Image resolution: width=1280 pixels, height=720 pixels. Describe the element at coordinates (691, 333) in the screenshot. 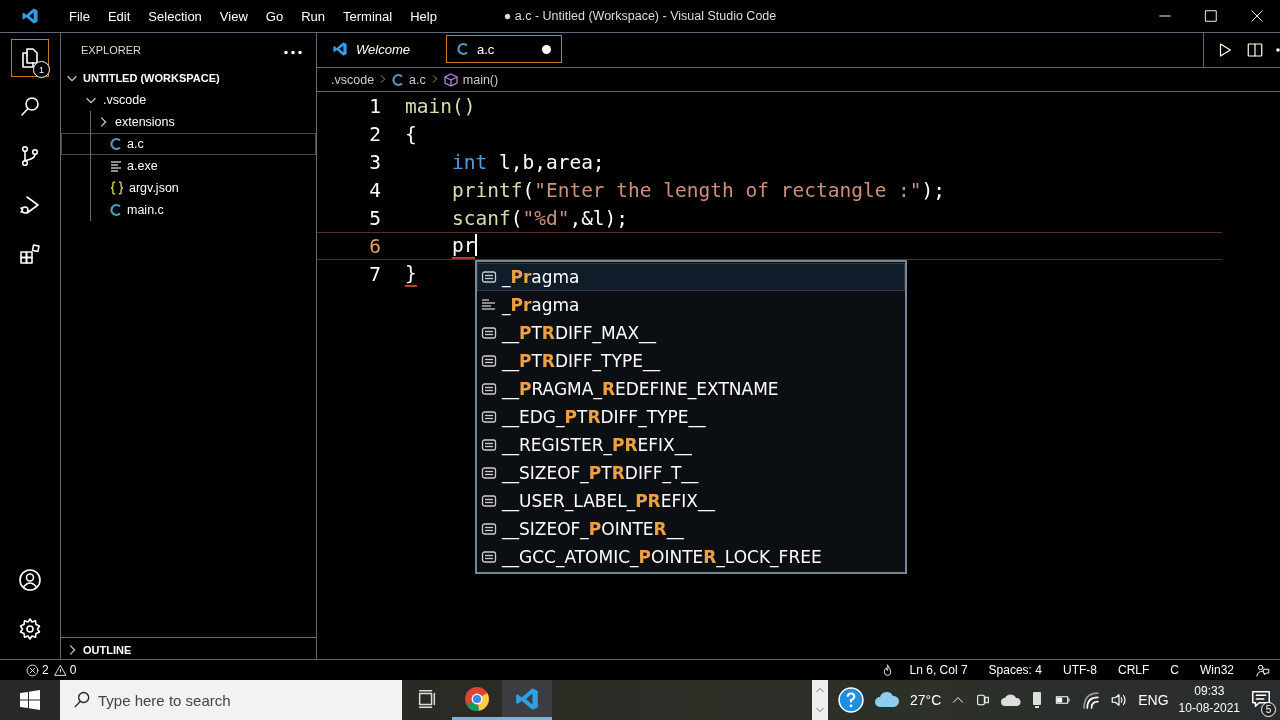

I see `suggestion-item: __PTRDIFF_MAX__` at that location.